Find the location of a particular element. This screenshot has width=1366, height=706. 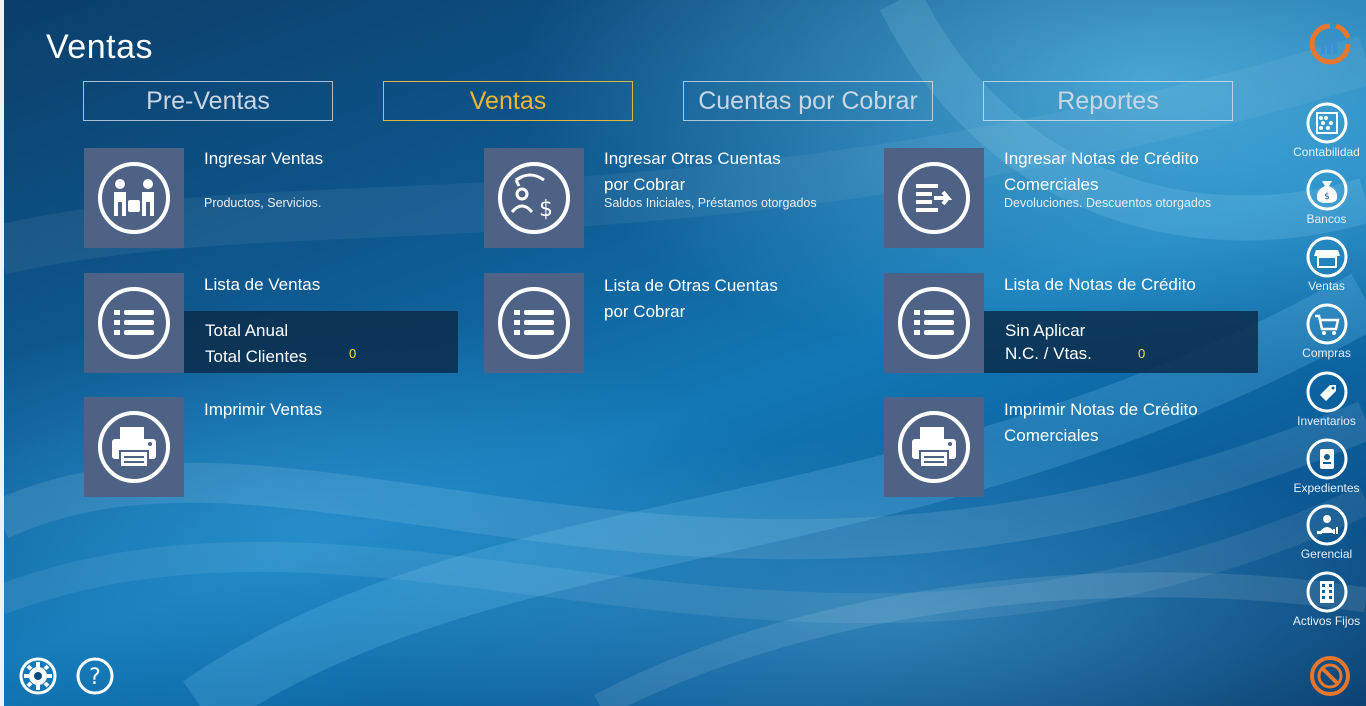

app-logo-icon is located at coordinates (1330, 44).